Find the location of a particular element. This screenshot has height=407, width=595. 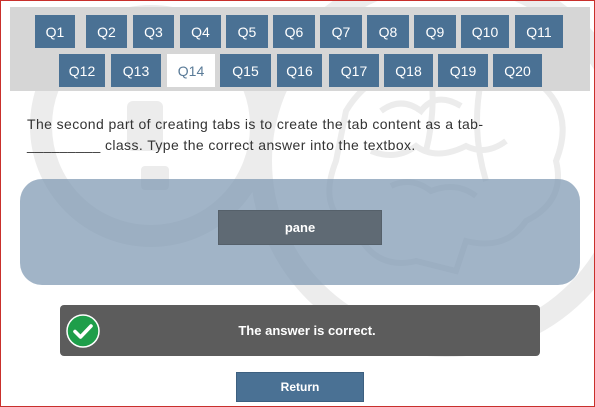

tab-q2: Q2 is located at coordinates (106, 31).